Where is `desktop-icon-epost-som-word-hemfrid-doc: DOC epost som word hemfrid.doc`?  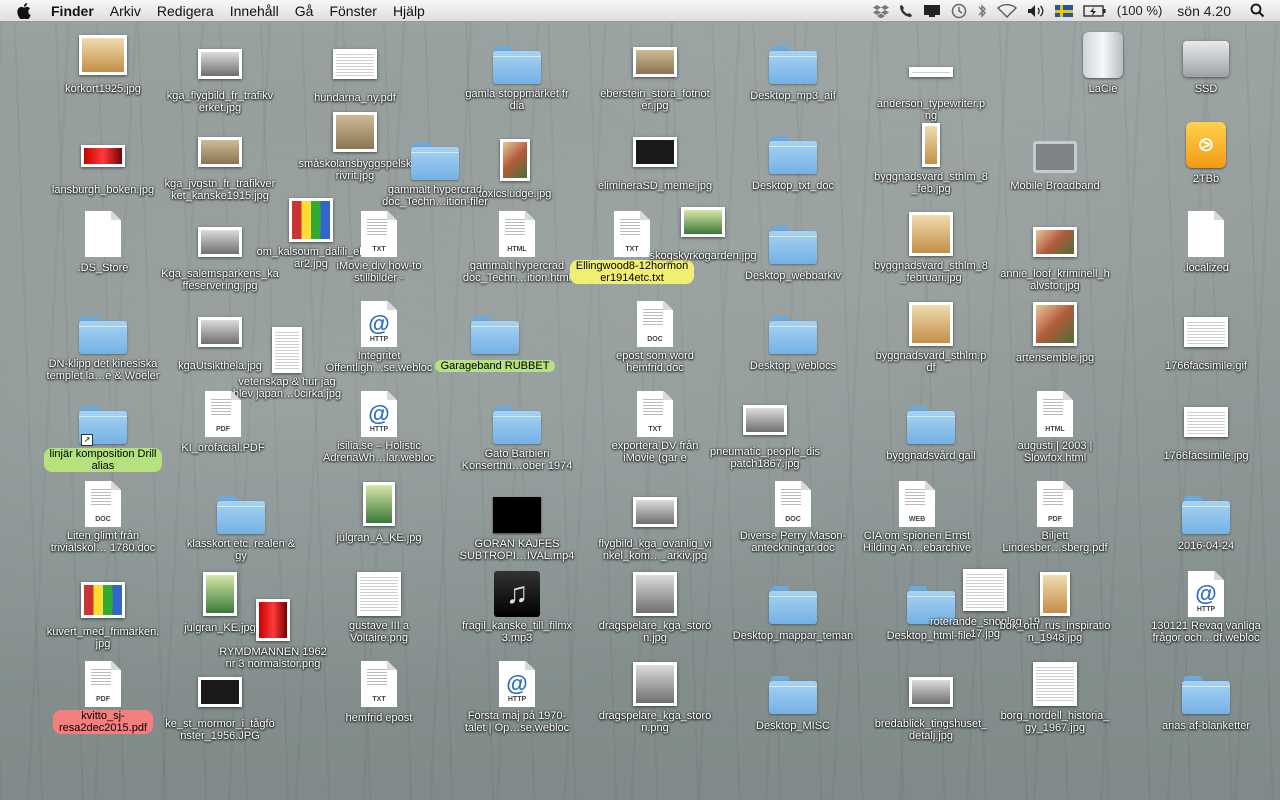 desktop-icon-epost-som-word-hemfrid-doc: DOC epost som word hemfrid.doc is located at coordinates (655, 338).